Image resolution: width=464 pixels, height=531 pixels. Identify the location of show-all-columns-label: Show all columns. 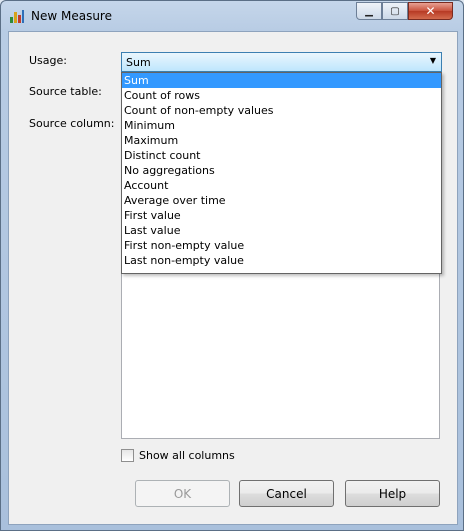
(187, 455).